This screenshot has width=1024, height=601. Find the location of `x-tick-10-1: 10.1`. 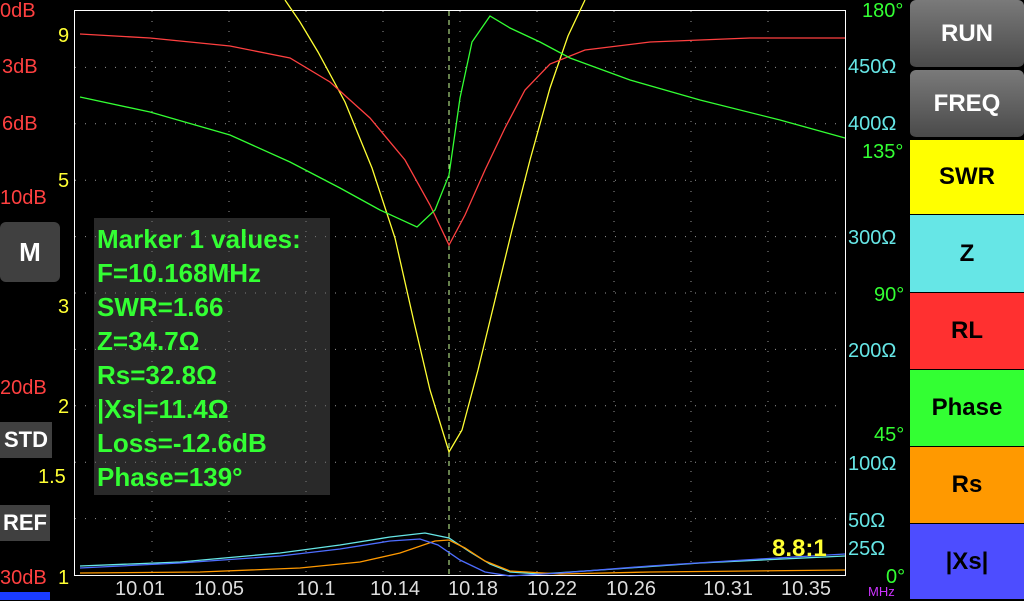

x-tick-10-1: 10.1 is located at coordinates (316, 589).